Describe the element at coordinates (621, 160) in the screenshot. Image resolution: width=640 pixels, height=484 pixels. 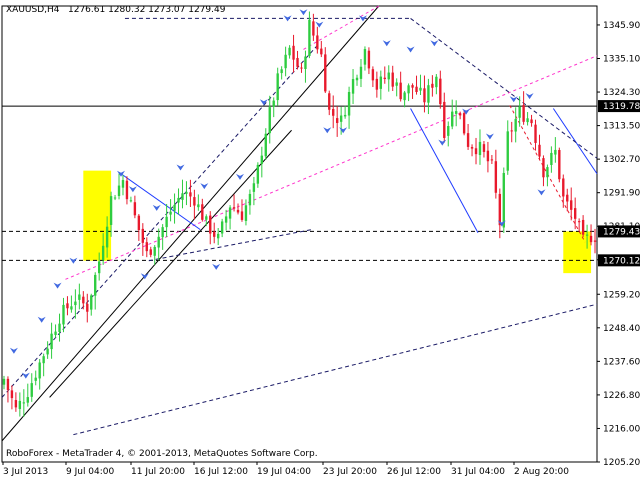
I see `y-tick-label: 1302.70` at that location.